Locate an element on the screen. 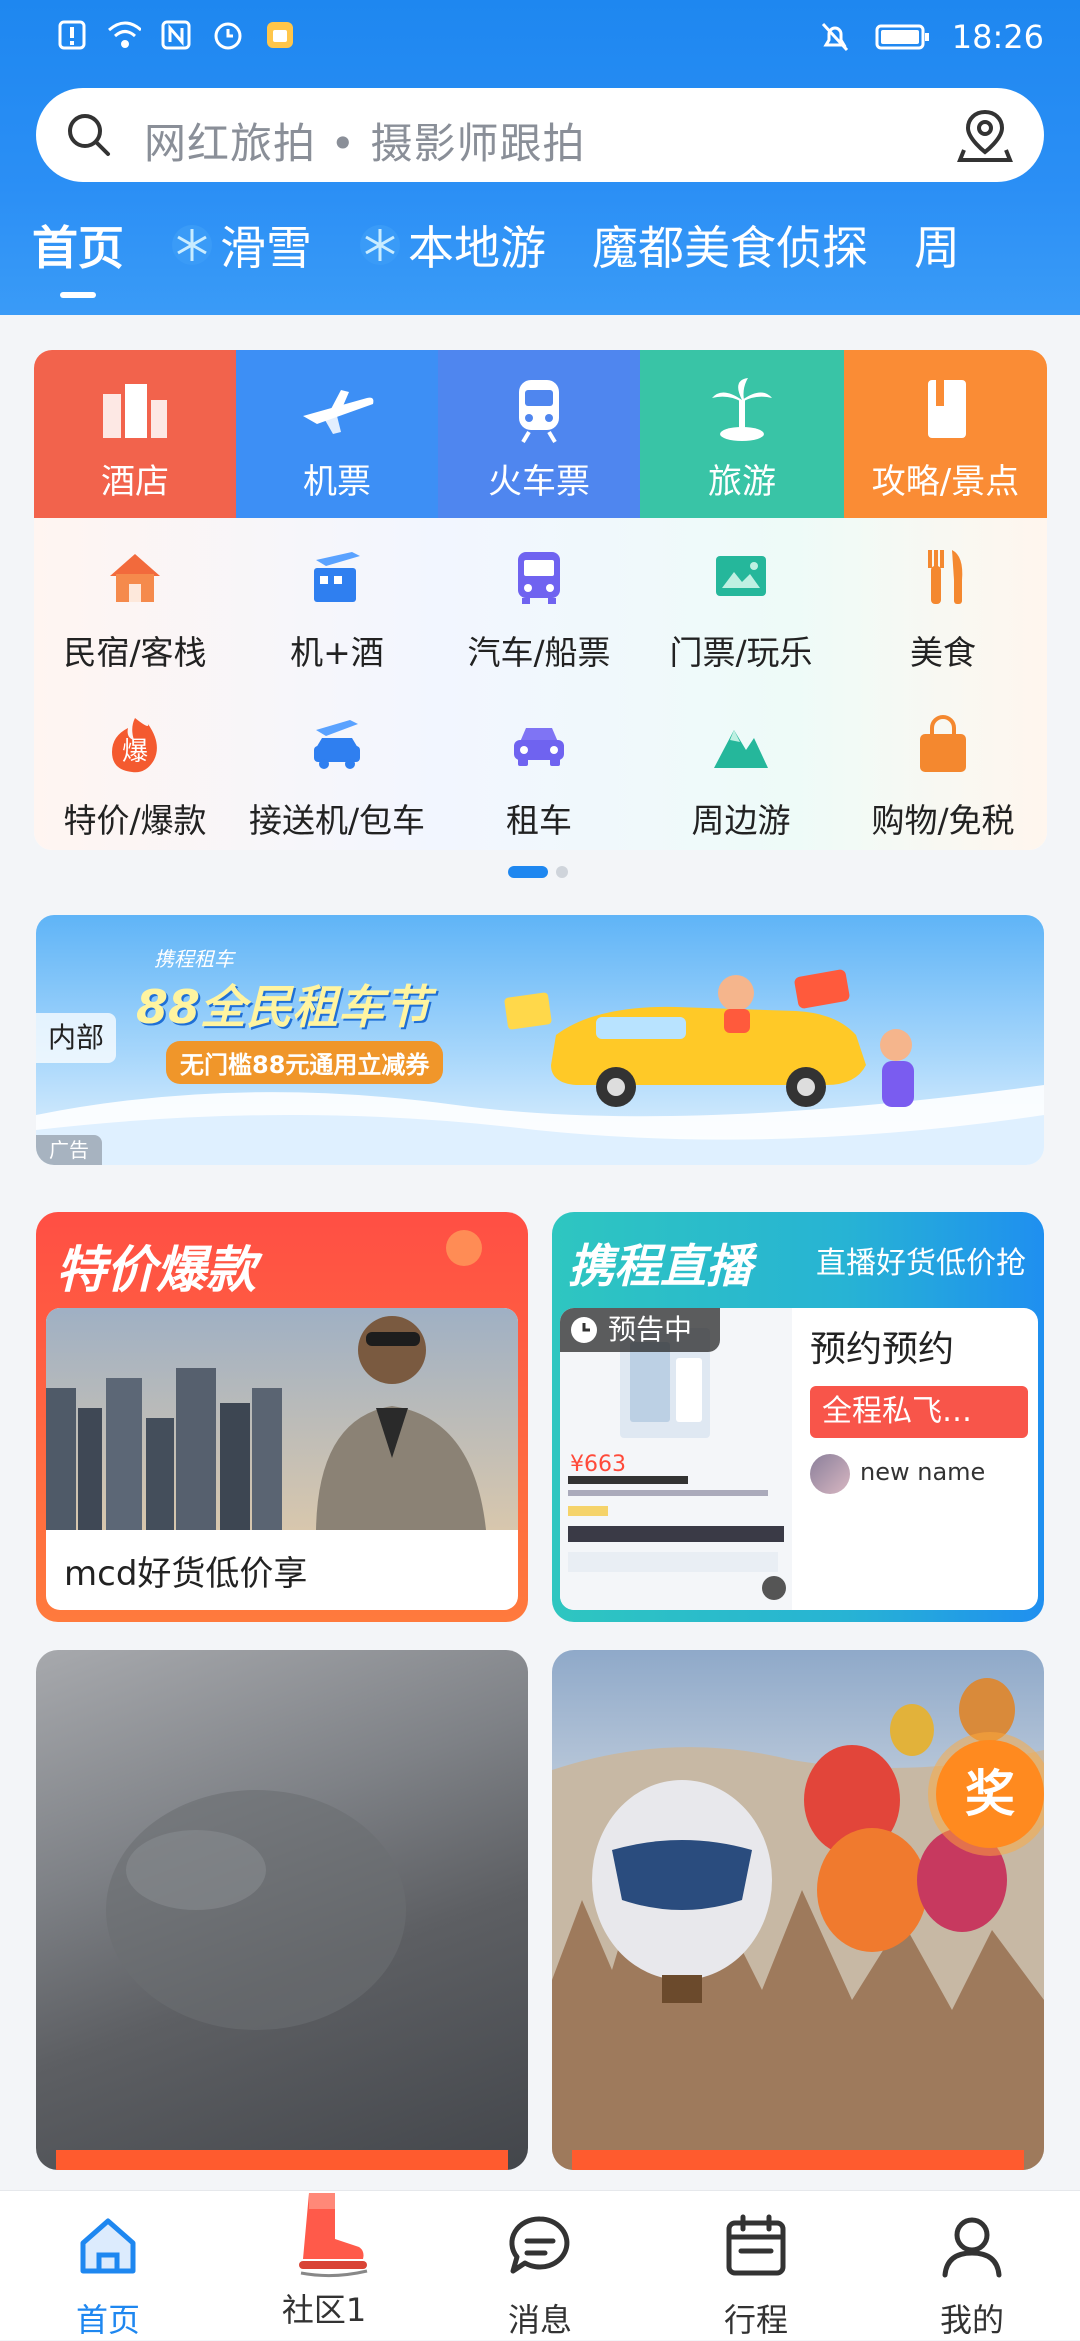  hot-deals-title: 特价爆款 is located at coordinates (156, 1270).